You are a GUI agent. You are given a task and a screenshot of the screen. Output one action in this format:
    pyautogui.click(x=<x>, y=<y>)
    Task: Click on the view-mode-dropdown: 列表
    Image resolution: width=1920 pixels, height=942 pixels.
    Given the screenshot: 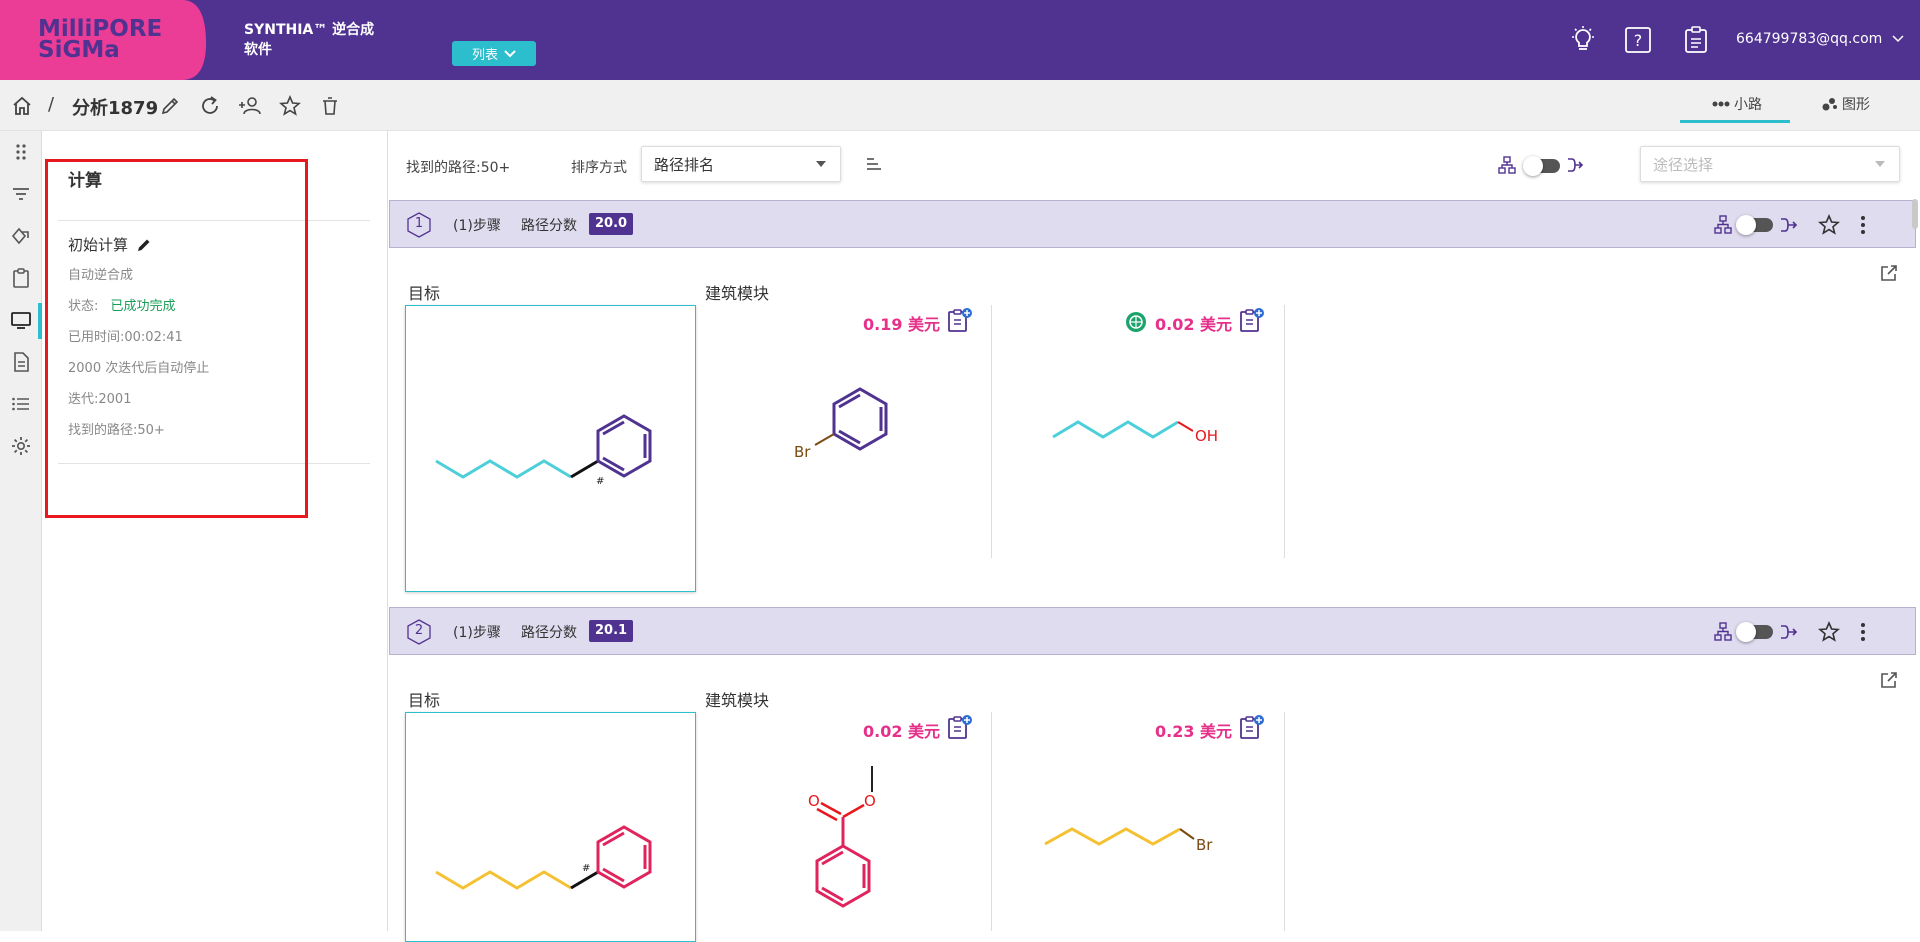 What is the action you would take?
    pyautogui.click(x=494, y=53)
    